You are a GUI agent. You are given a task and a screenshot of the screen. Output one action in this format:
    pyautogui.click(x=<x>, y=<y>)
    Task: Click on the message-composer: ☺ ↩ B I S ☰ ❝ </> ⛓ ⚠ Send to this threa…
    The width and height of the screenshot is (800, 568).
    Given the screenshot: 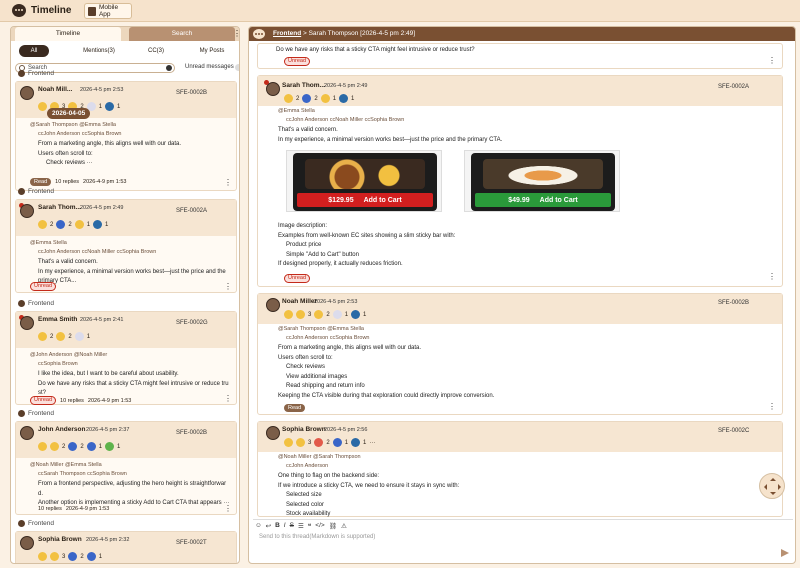 What is the action you would take?
    pyautogui.click(x=523, y=540)
    